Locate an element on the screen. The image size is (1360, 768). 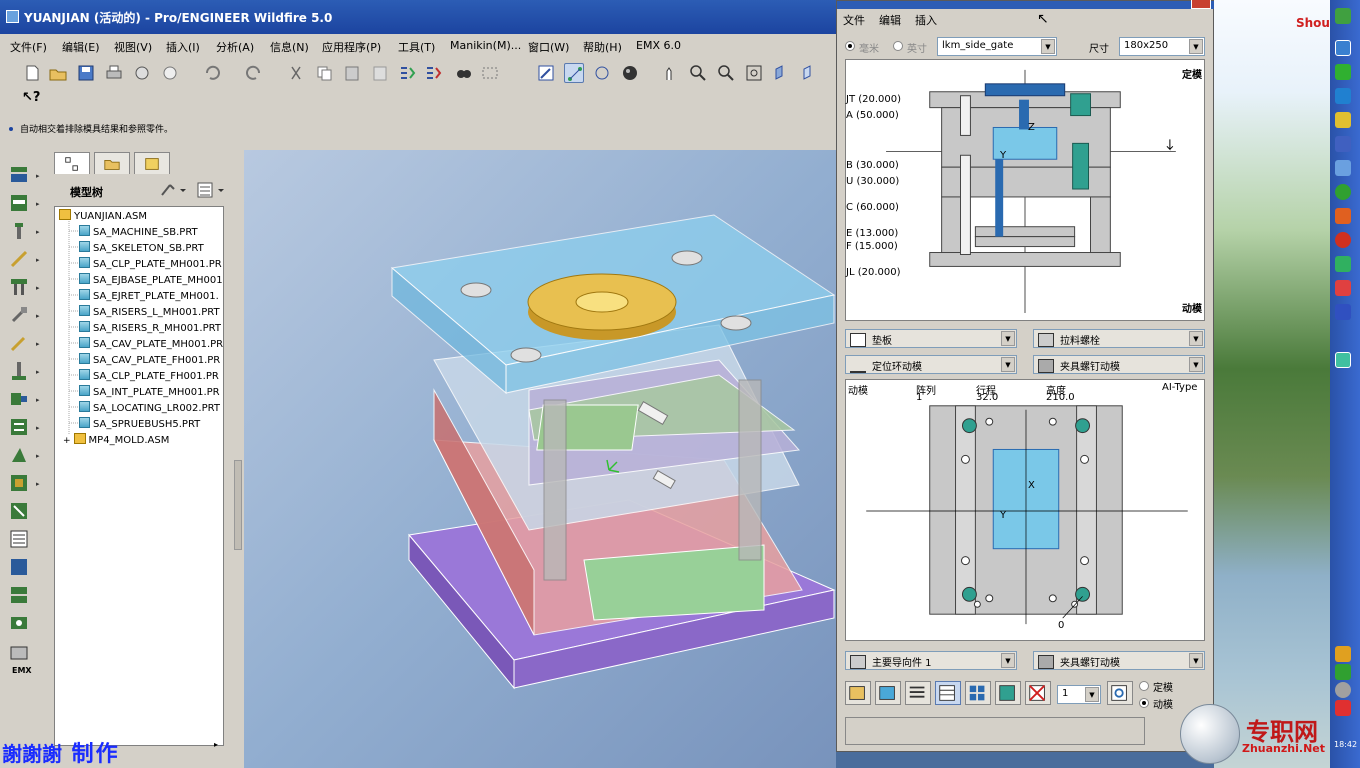
guide-pin-icon is located at coordinates (19, 287).